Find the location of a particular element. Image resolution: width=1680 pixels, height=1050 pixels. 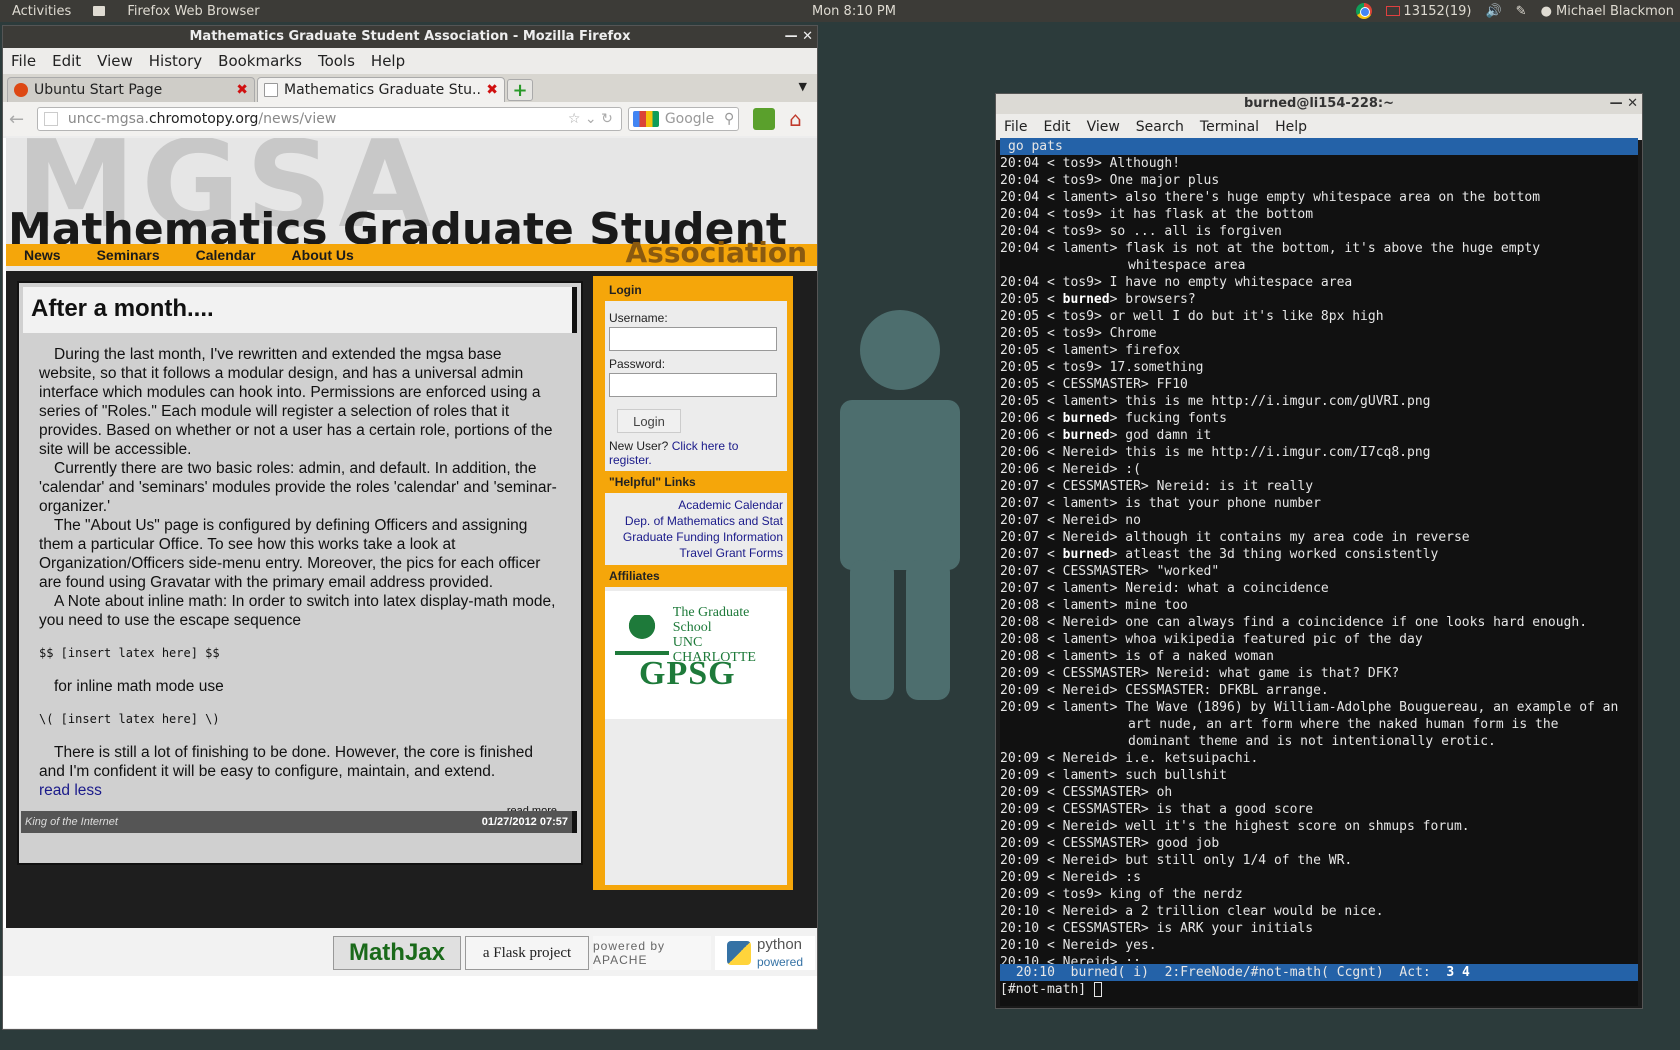

terminal-titlebar: burned@li154-228:~ — ✕ is located at coordinates (1319, 104).